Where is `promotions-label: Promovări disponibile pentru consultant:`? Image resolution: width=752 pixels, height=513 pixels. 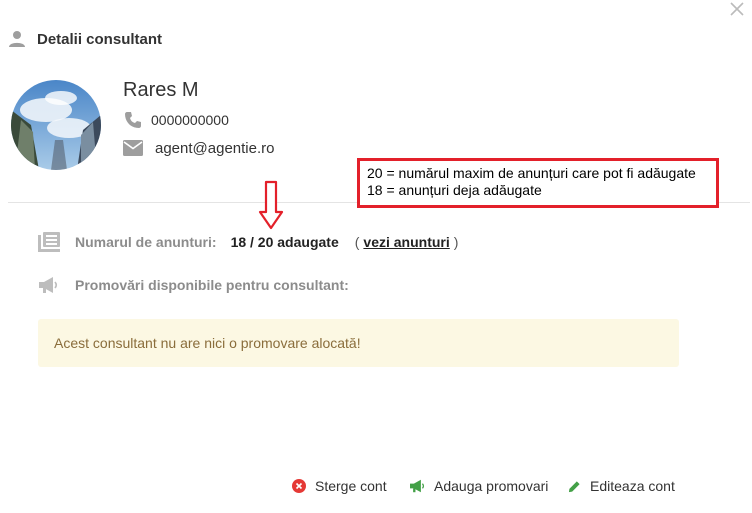
promotions-label: Promovări disponibile pentru consultant: is located at coordinates (212, 285).